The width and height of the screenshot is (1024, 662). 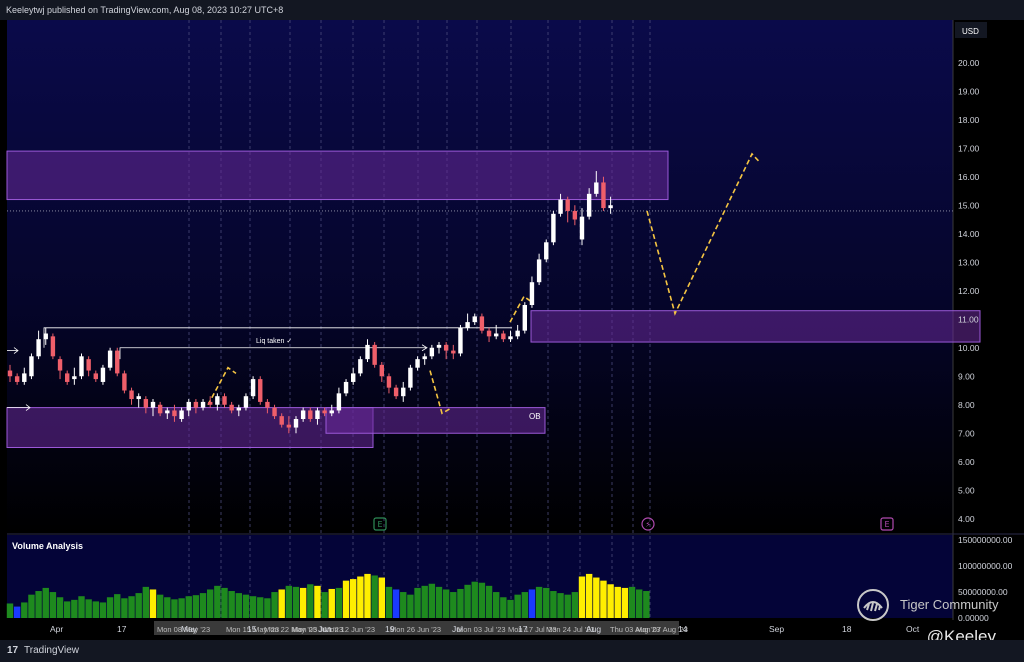 What do you see at coordinates (966, 462) in the screenshot?
I see `price-tick-label: 6.00` at bounding box center [966, 462].